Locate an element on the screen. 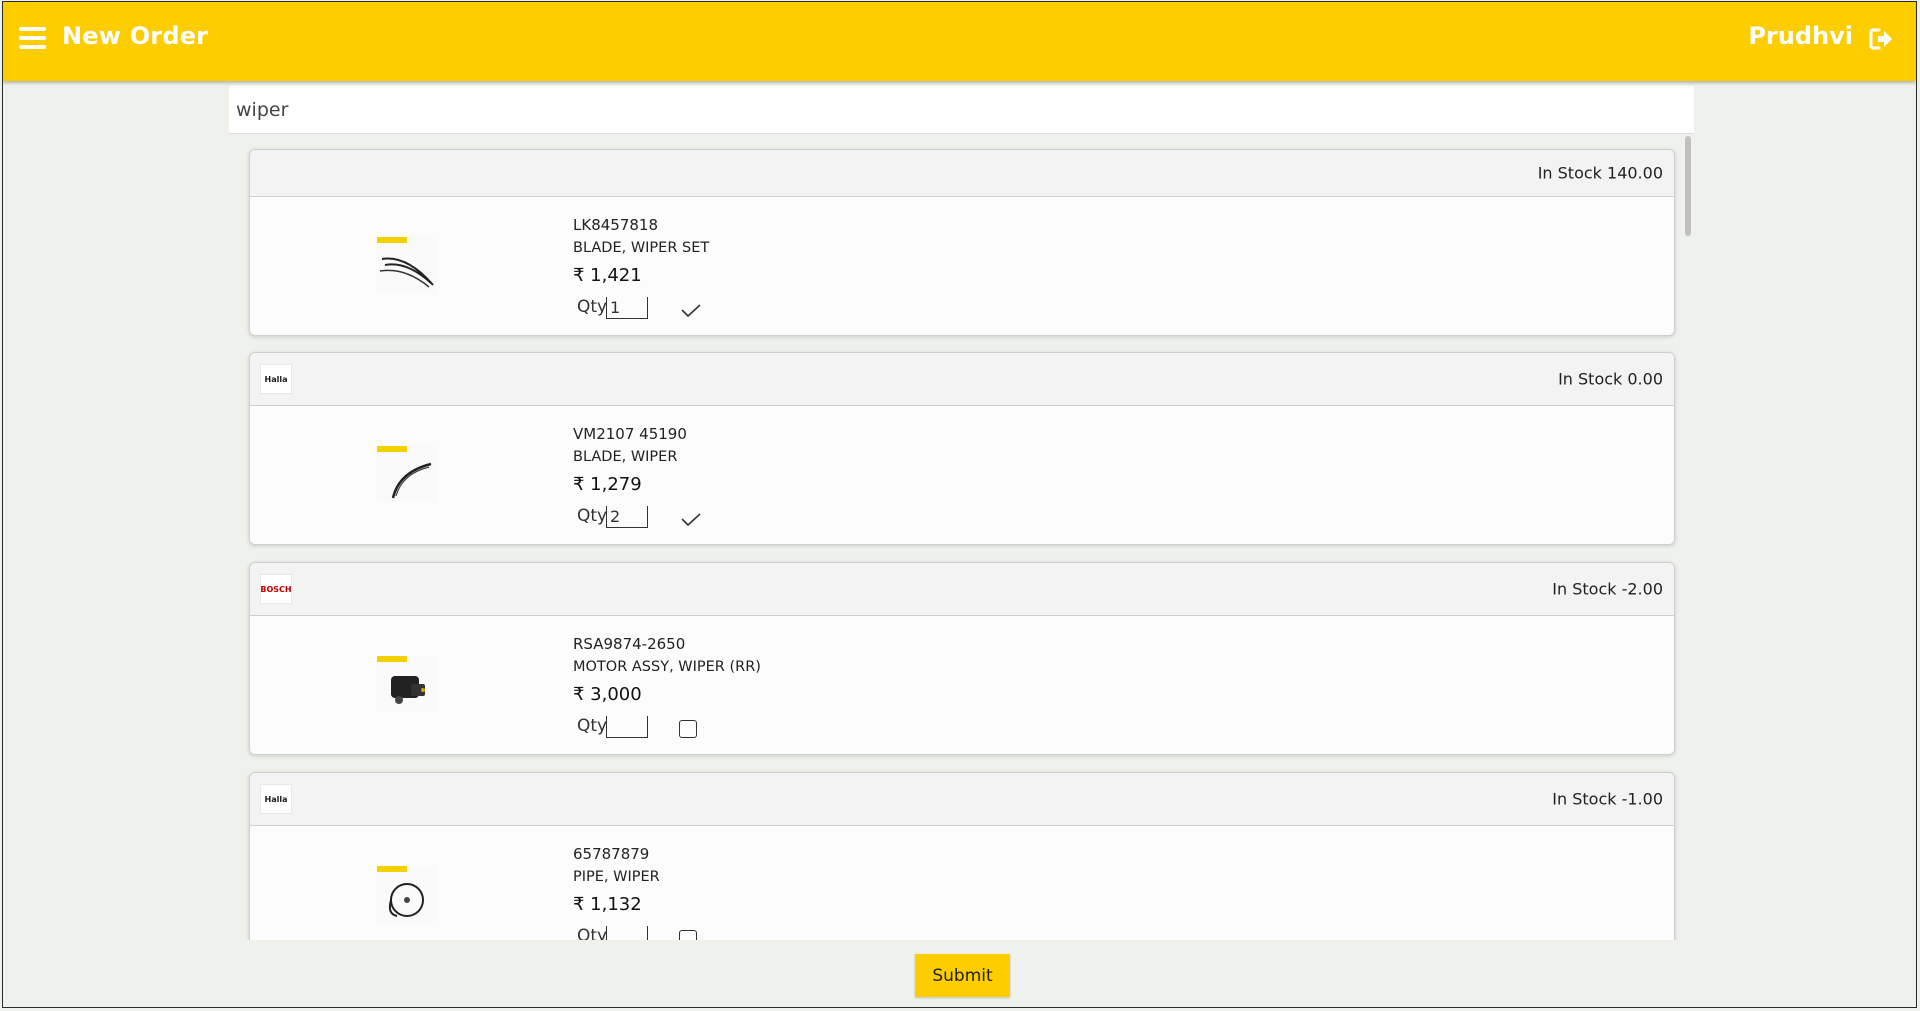 This screenshot has height=1011, width=1920. card-header: In Stock 140.00 is located at coordinates (962, 173).